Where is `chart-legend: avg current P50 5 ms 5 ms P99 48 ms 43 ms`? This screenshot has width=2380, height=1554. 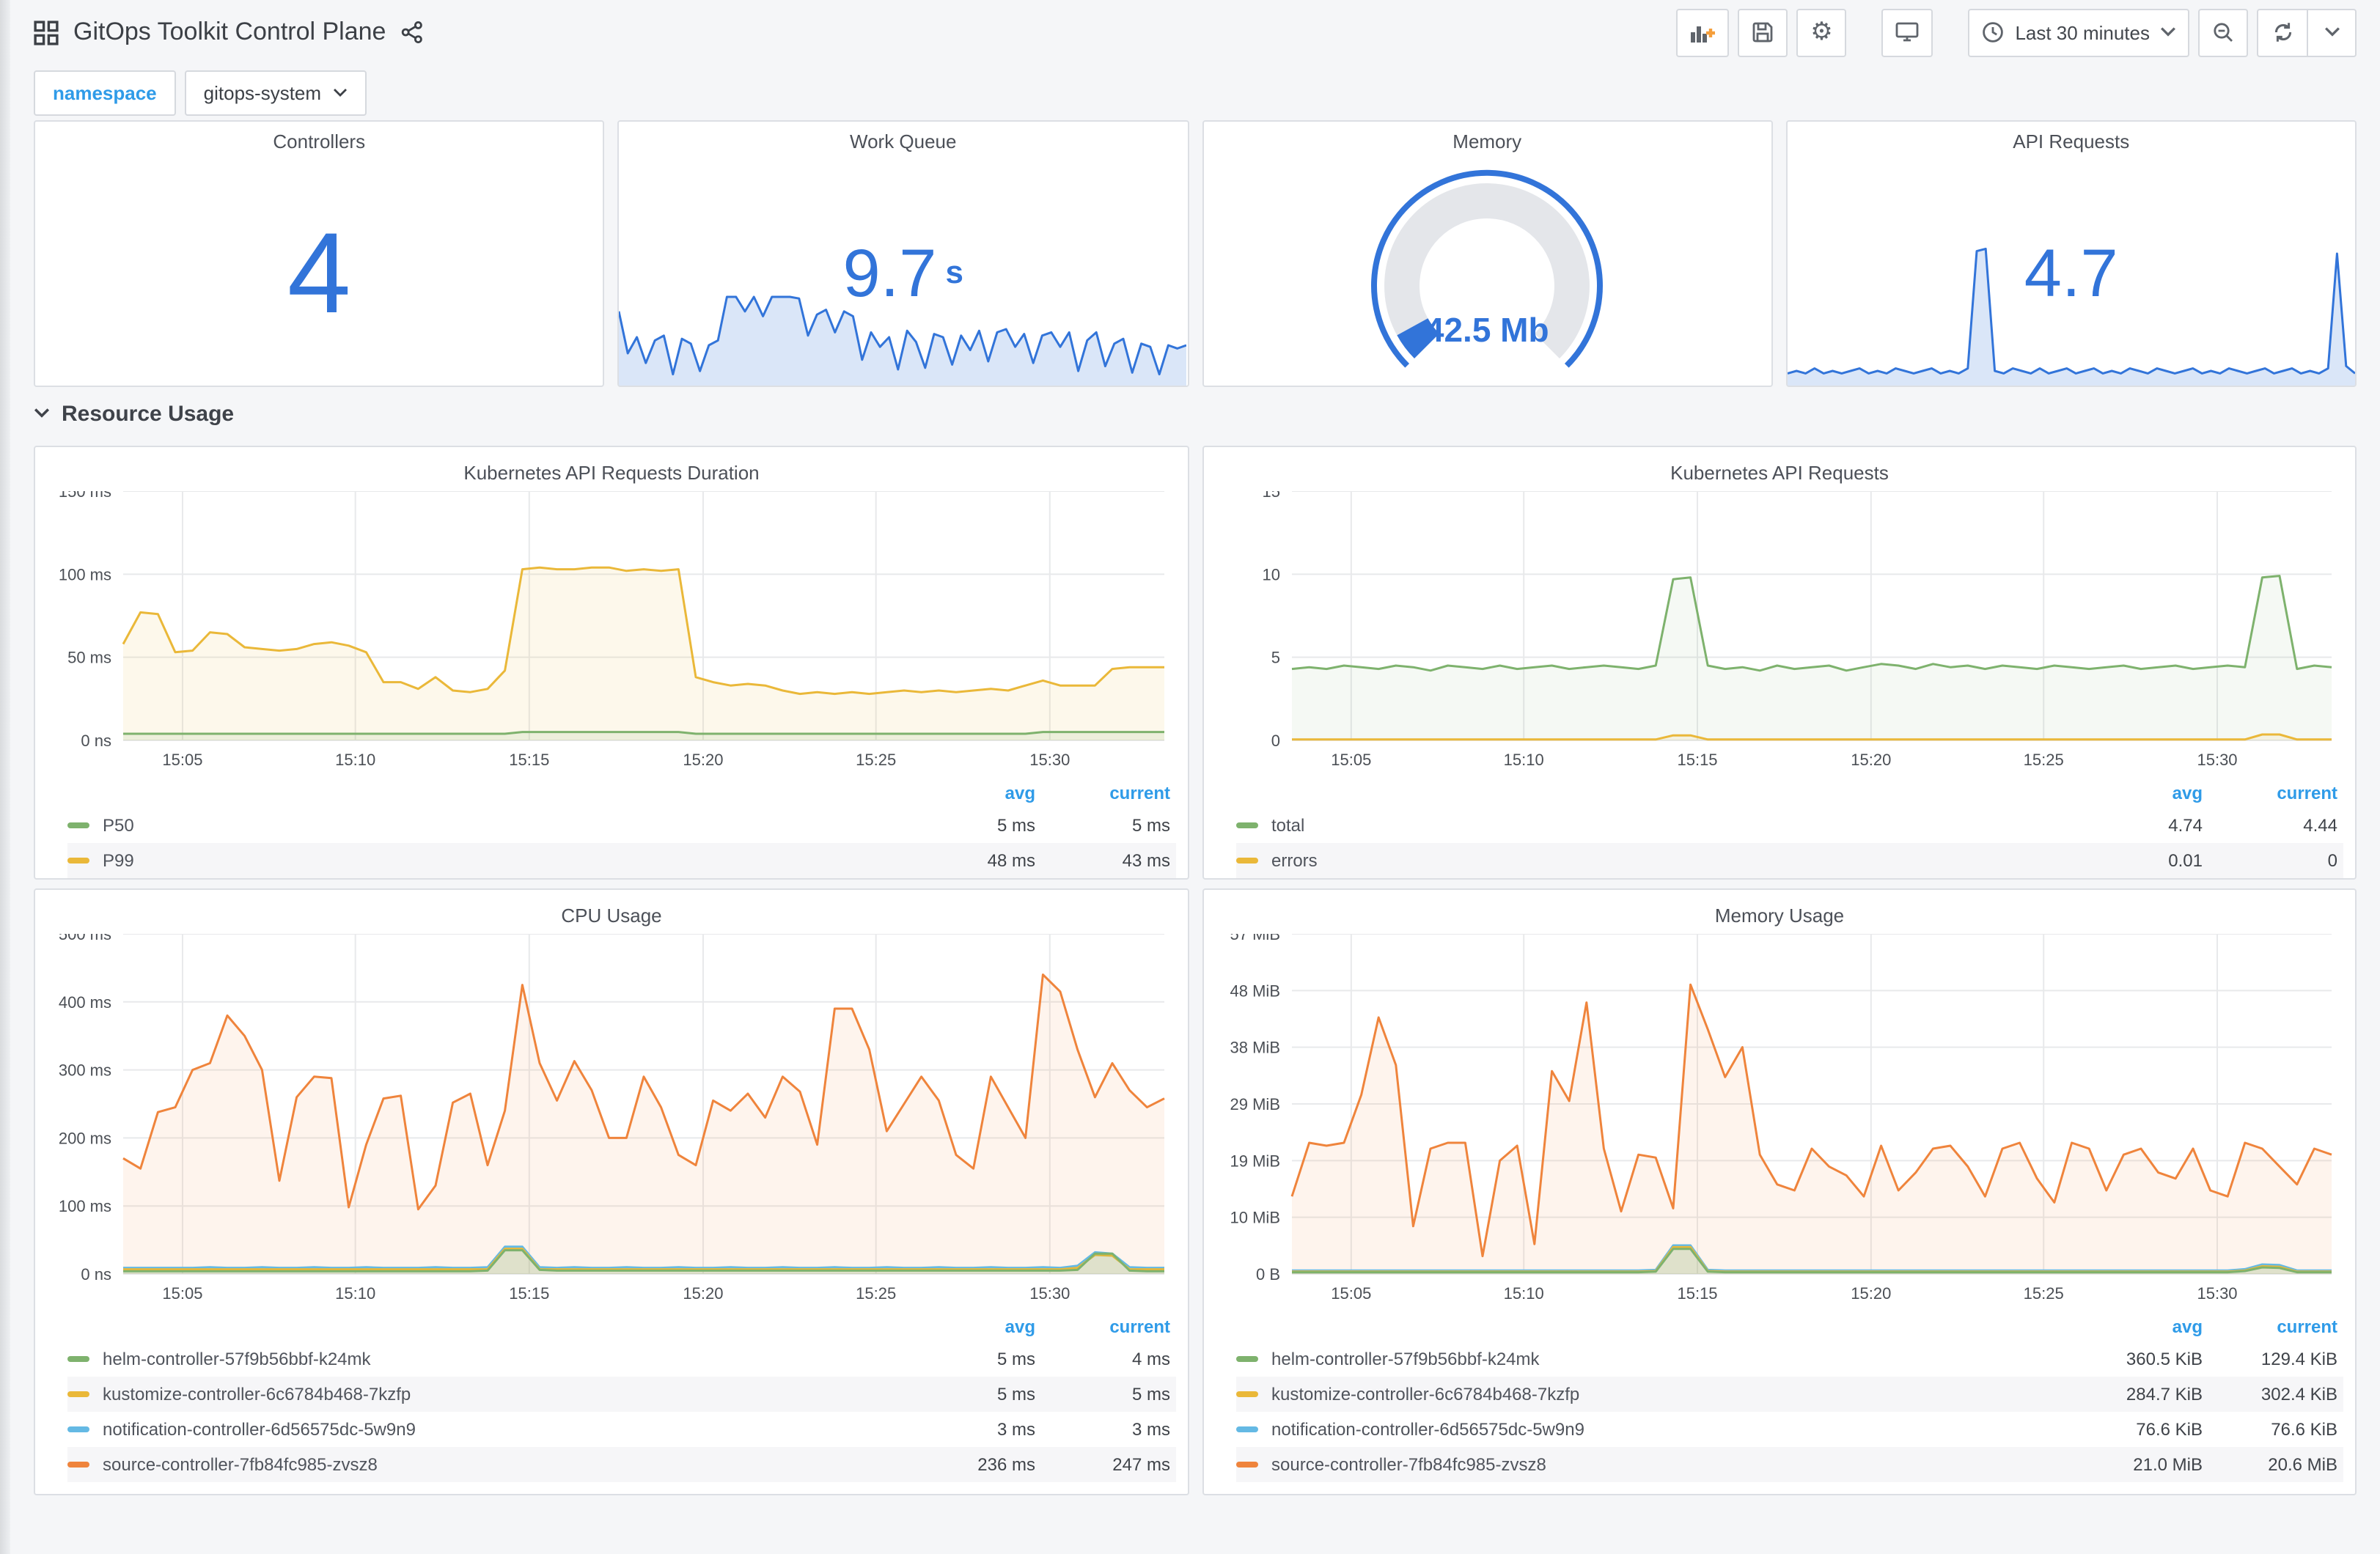 chart-legend: avg current P50 5 ms 5 ms P99 48 ms 43 ms is located at coordinates (611, 828).